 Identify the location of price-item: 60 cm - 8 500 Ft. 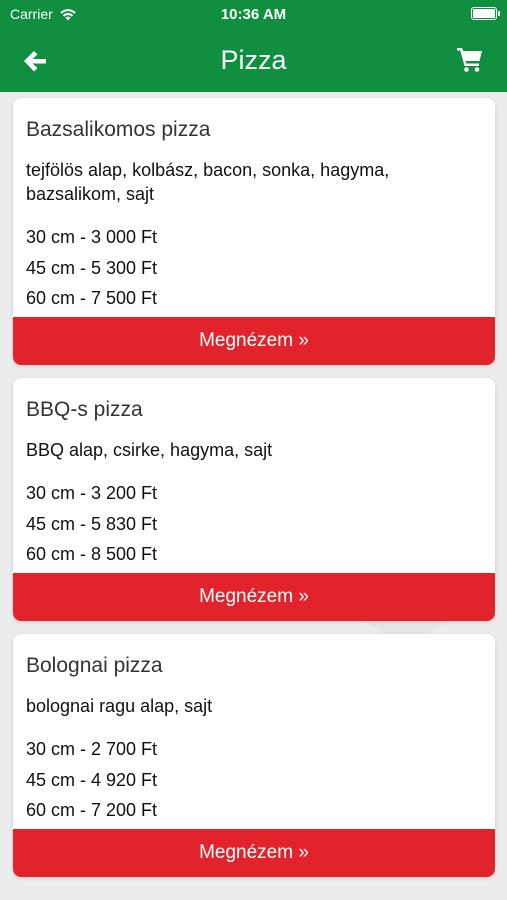
(92, 554).